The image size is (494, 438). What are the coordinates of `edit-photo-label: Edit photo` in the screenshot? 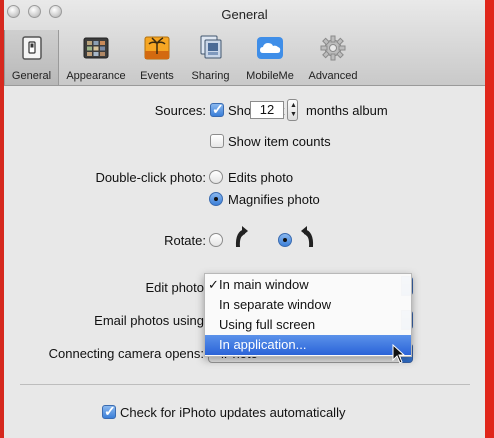 It's located at (174, 287).